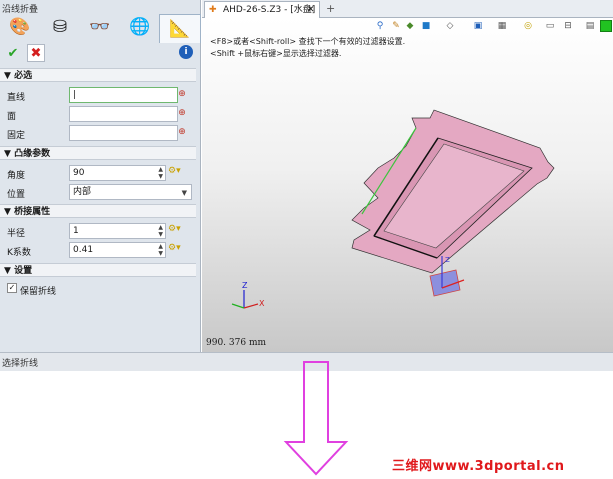  Describe the element at coordinates (478, 466) in the screenshot. I see `watermark: 三维网www.3dportal.cn` at that location.